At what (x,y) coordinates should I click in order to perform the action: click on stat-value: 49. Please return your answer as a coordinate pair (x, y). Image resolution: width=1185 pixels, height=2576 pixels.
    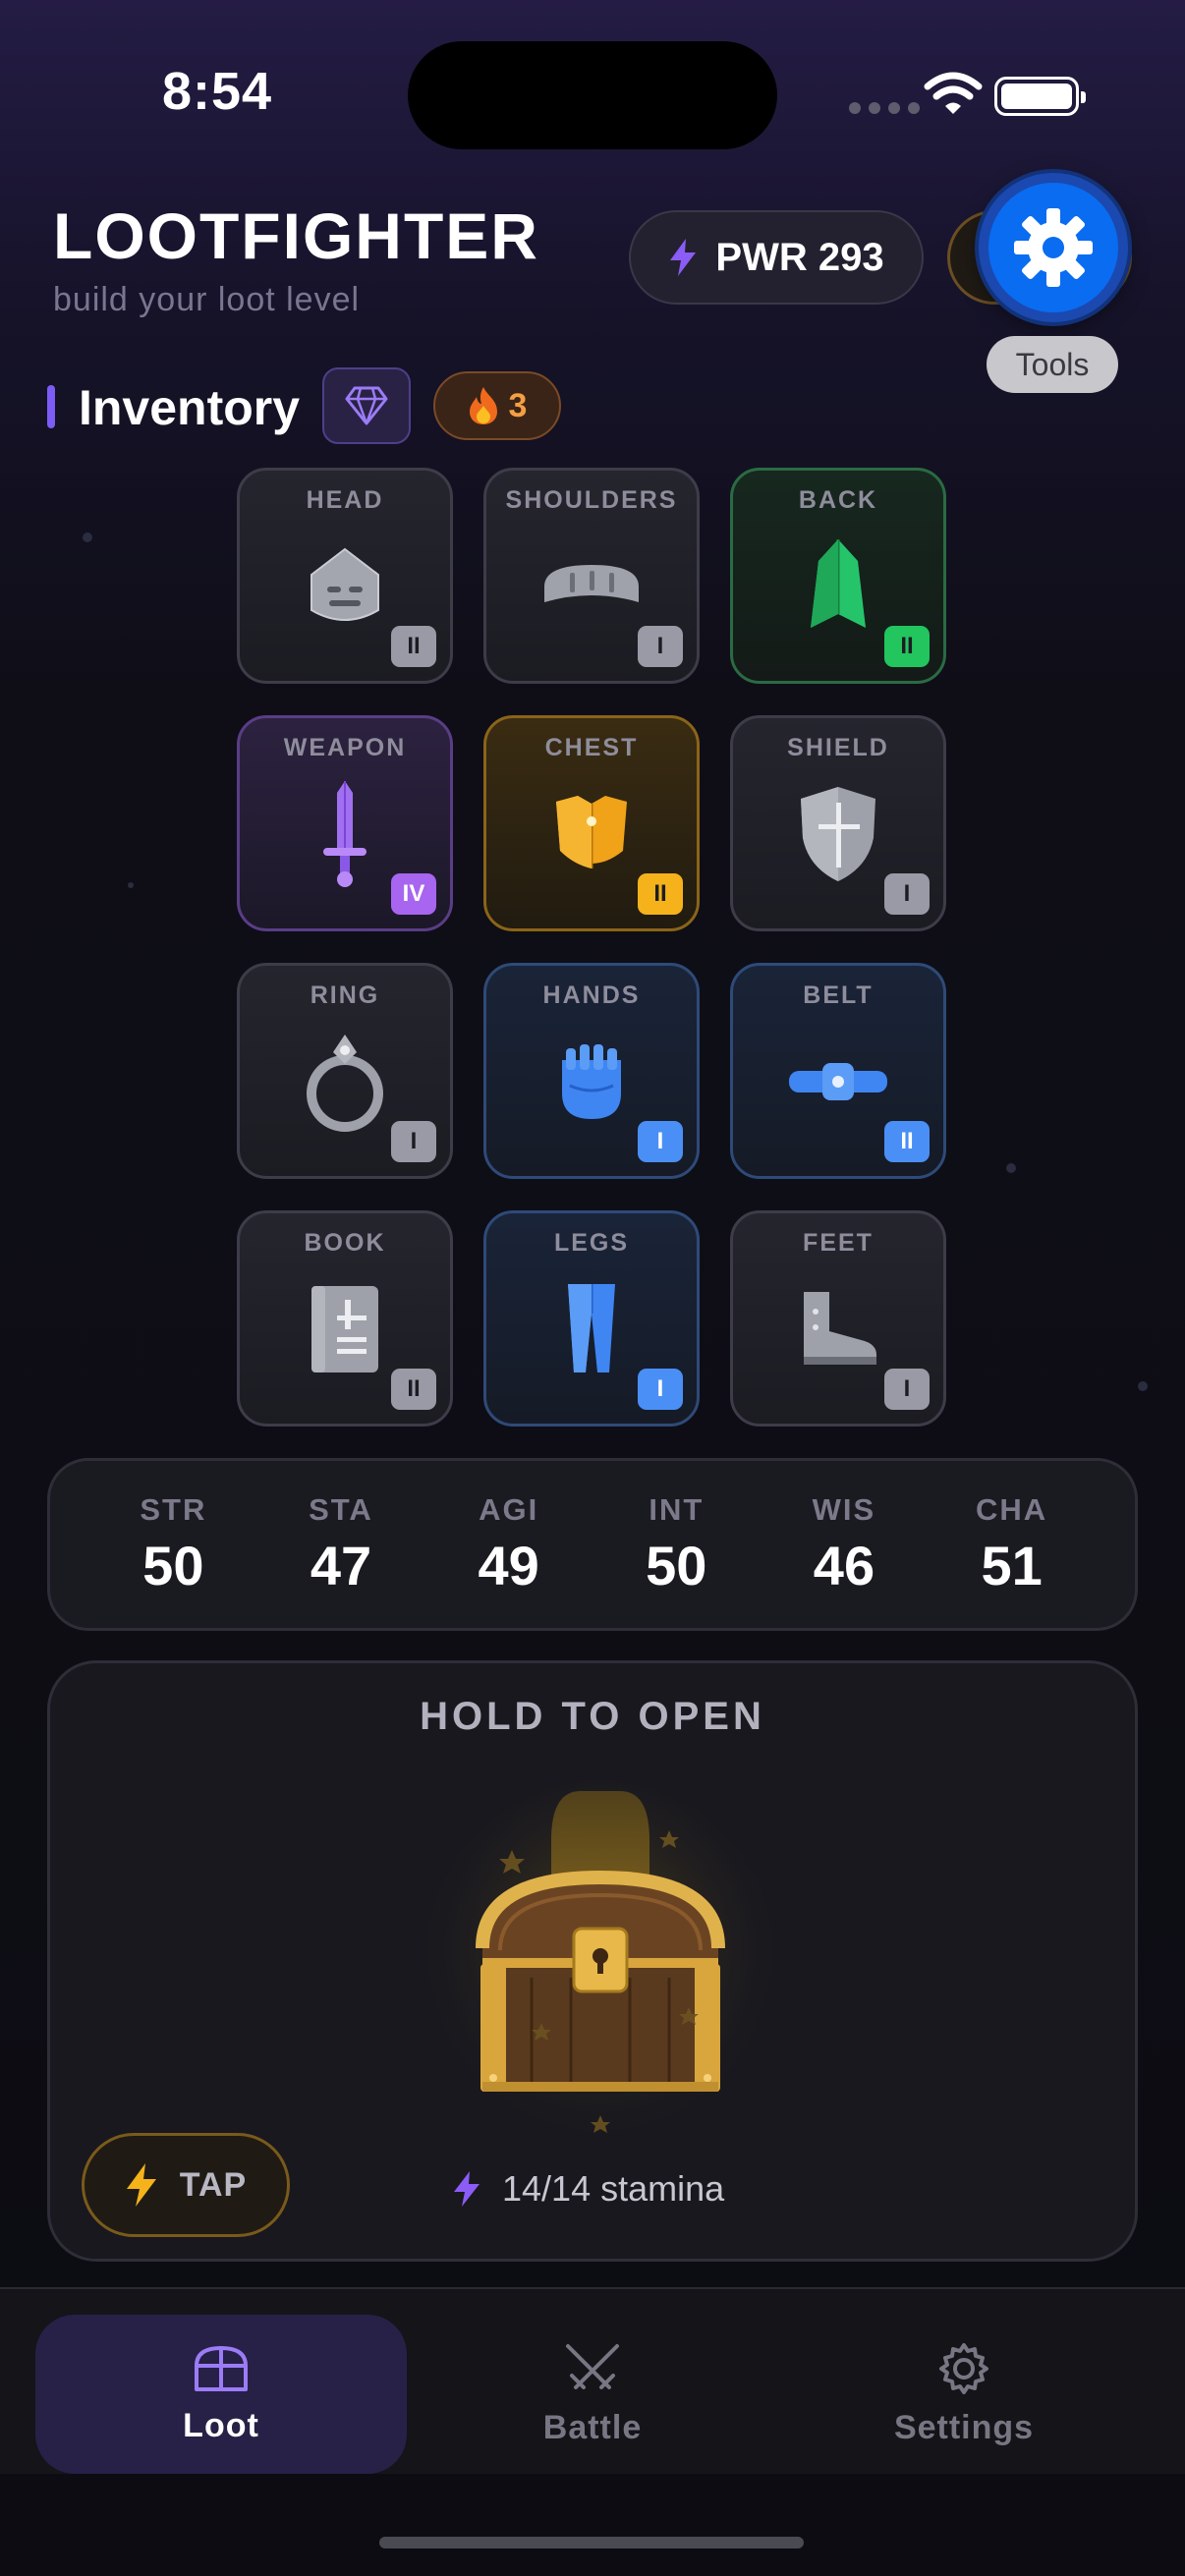
    Looking at the image, I should click on (509, 1565).